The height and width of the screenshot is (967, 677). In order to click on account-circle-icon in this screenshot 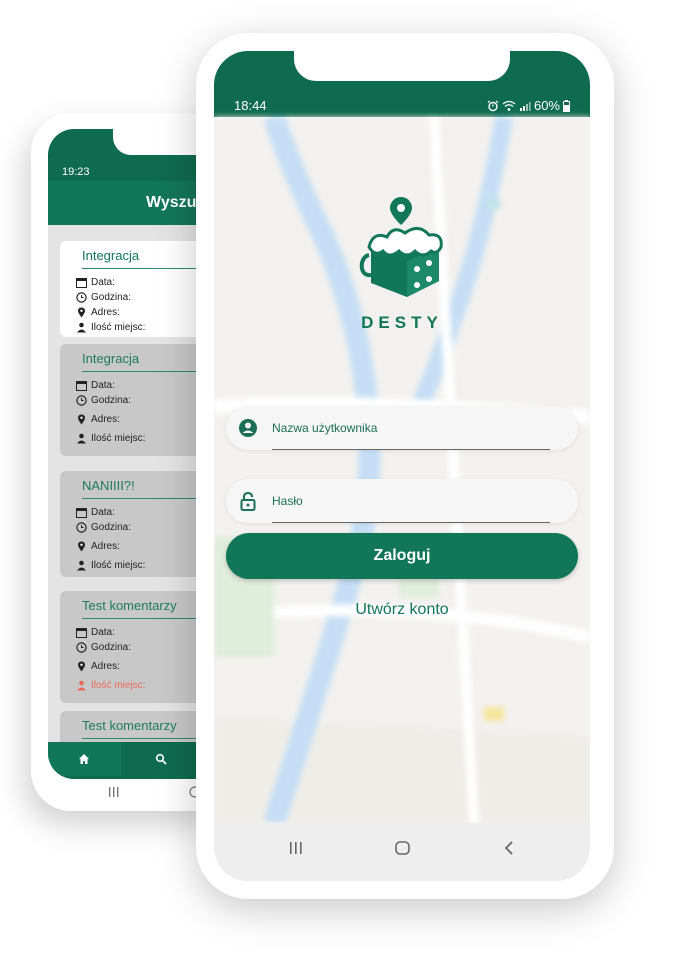, I will do `click(248, 428)`.